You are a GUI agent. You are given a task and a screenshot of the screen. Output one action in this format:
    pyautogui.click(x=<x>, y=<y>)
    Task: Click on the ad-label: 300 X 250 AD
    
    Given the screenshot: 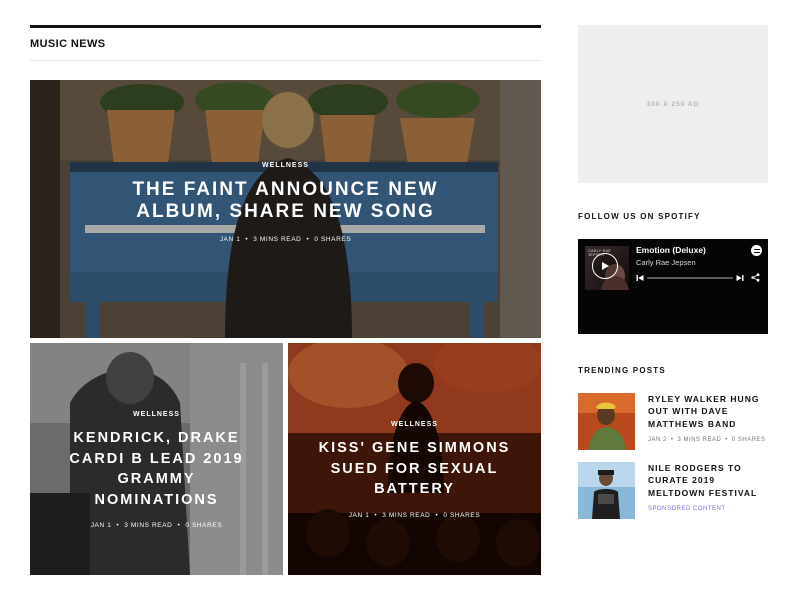 What is the action you would take?
    pyautogui.click(x=673, y=104)
    